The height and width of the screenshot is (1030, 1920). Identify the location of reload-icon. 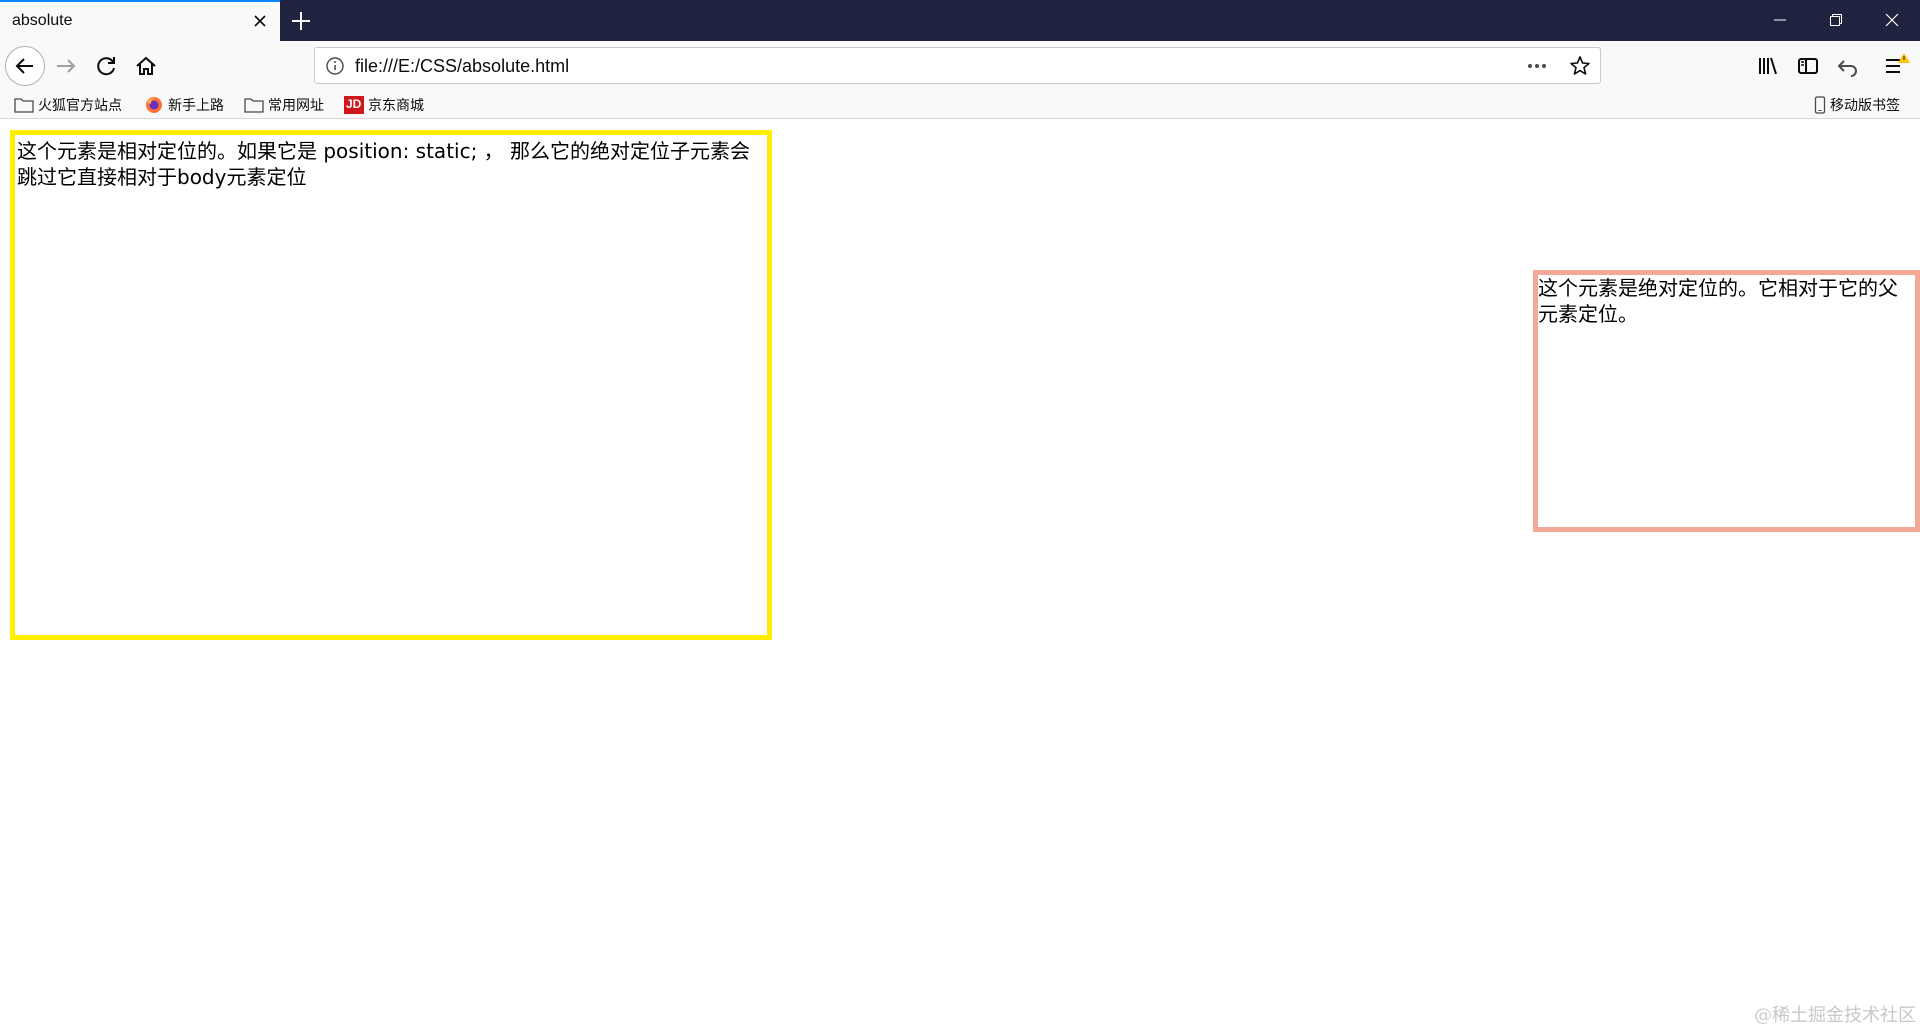
(106, 66).